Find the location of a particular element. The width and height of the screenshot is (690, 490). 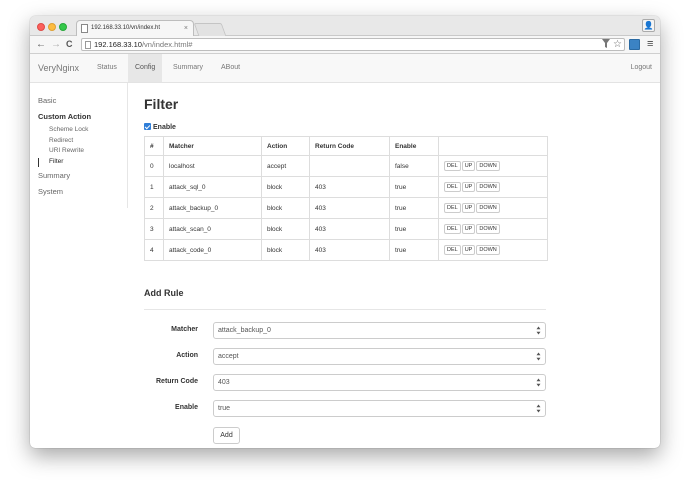

cell-index: 2 is located at coordinates (154, 208).